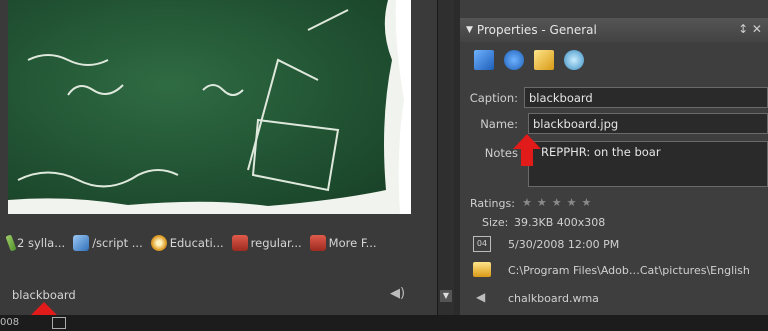  What do you see at coordinates (553, 298) in the screenshot?
I see `audio-filename: chalkboard.wma` at bounding box center [553, 298].